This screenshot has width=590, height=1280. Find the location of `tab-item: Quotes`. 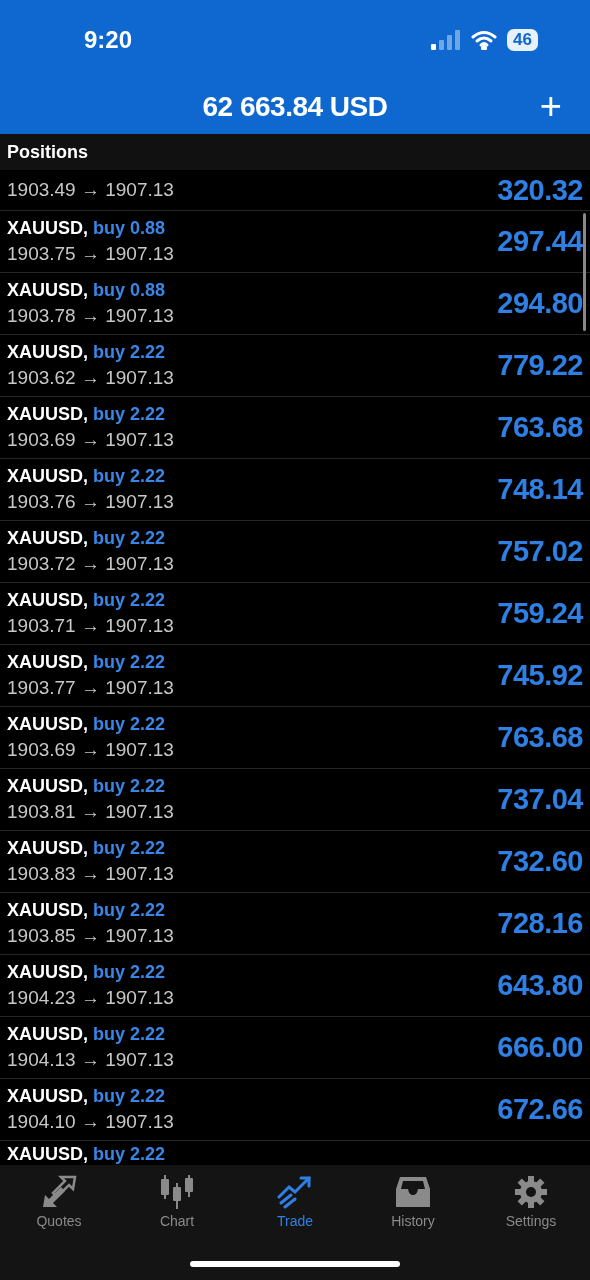

tab-item: Quotes is located at coordinates (59, 1202).